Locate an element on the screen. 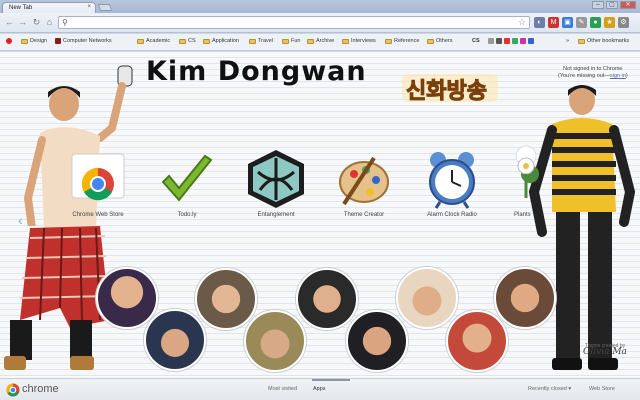 The height and width of the screenshot is (400, 640). hexagon-icon is located at coordinates (276, 179).